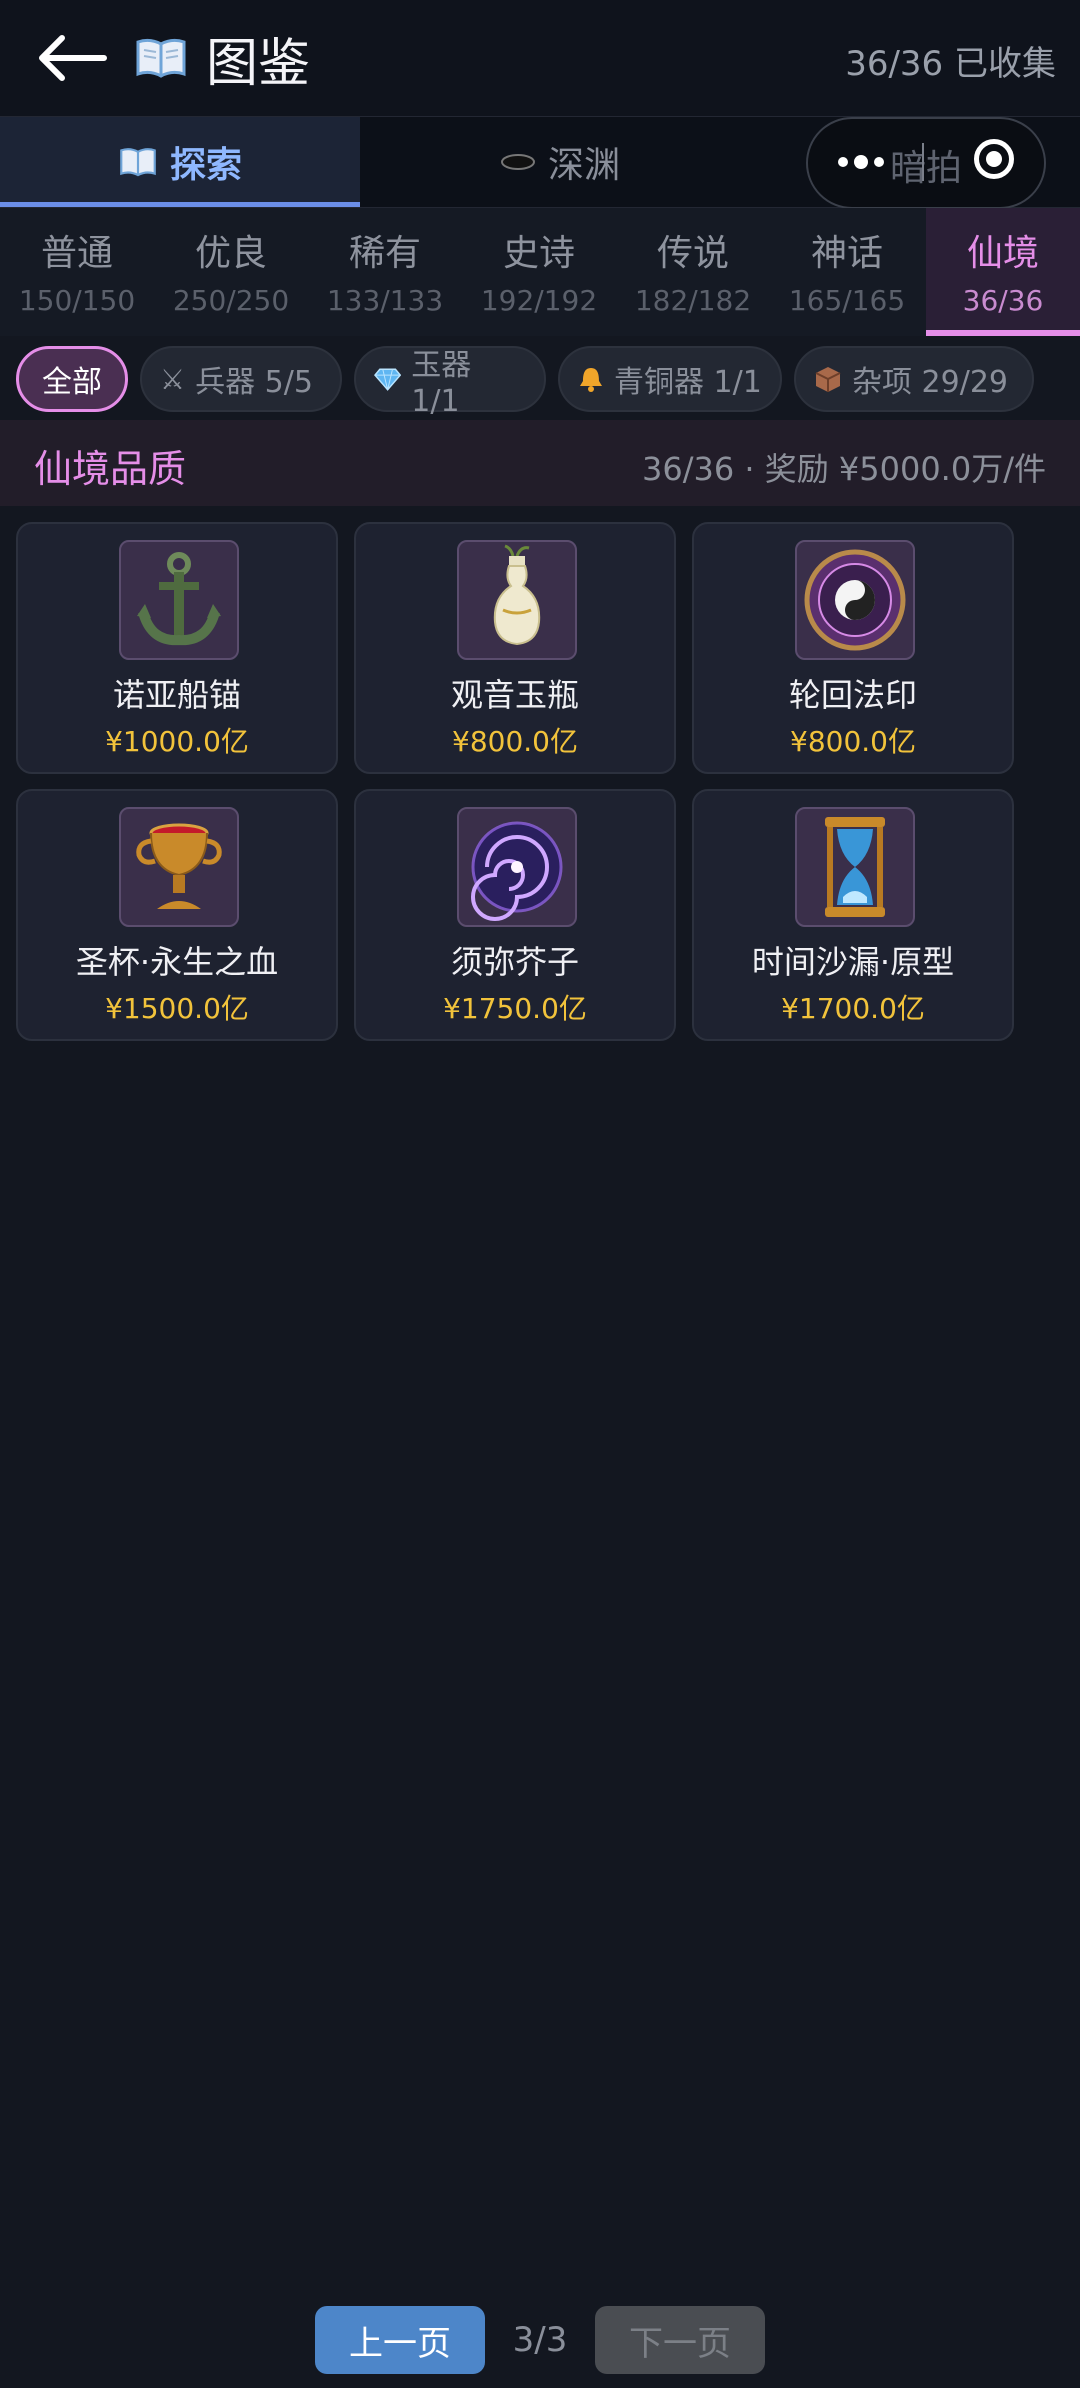  Describe the element at coordinates (517, 871) in the screenshot. I see `galaxy-orb-icon` at that location.